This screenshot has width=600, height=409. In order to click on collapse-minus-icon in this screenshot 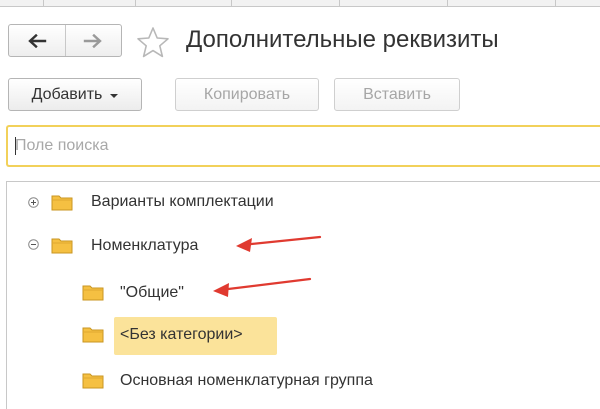, I will do `click(33, 244)`.